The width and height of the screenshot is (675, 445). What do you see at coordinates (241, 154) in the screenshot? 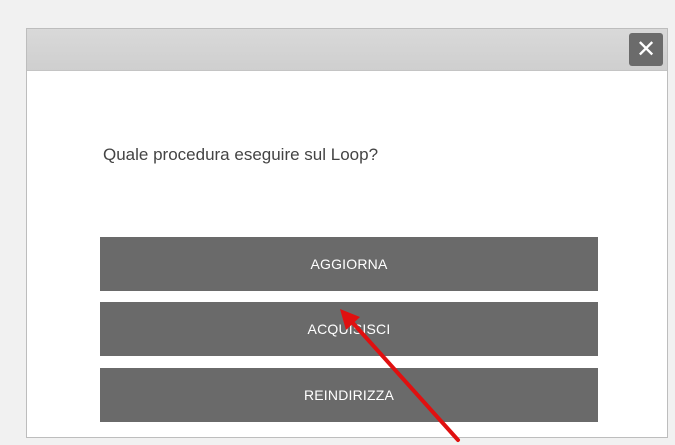
I see `dialog-question: Quale procedura eseguire sul Loop?` at bounding box center [241, 154].